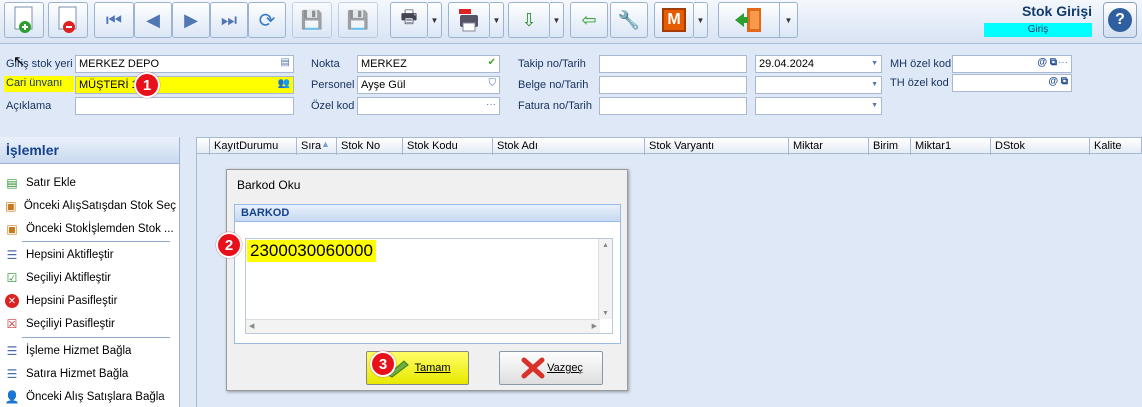 The height and width of the screenshot is (407, 1142). Describe the element at coordinates (358, 20) in the screenshot. I see `cancel-save-button: 💾` at that location.